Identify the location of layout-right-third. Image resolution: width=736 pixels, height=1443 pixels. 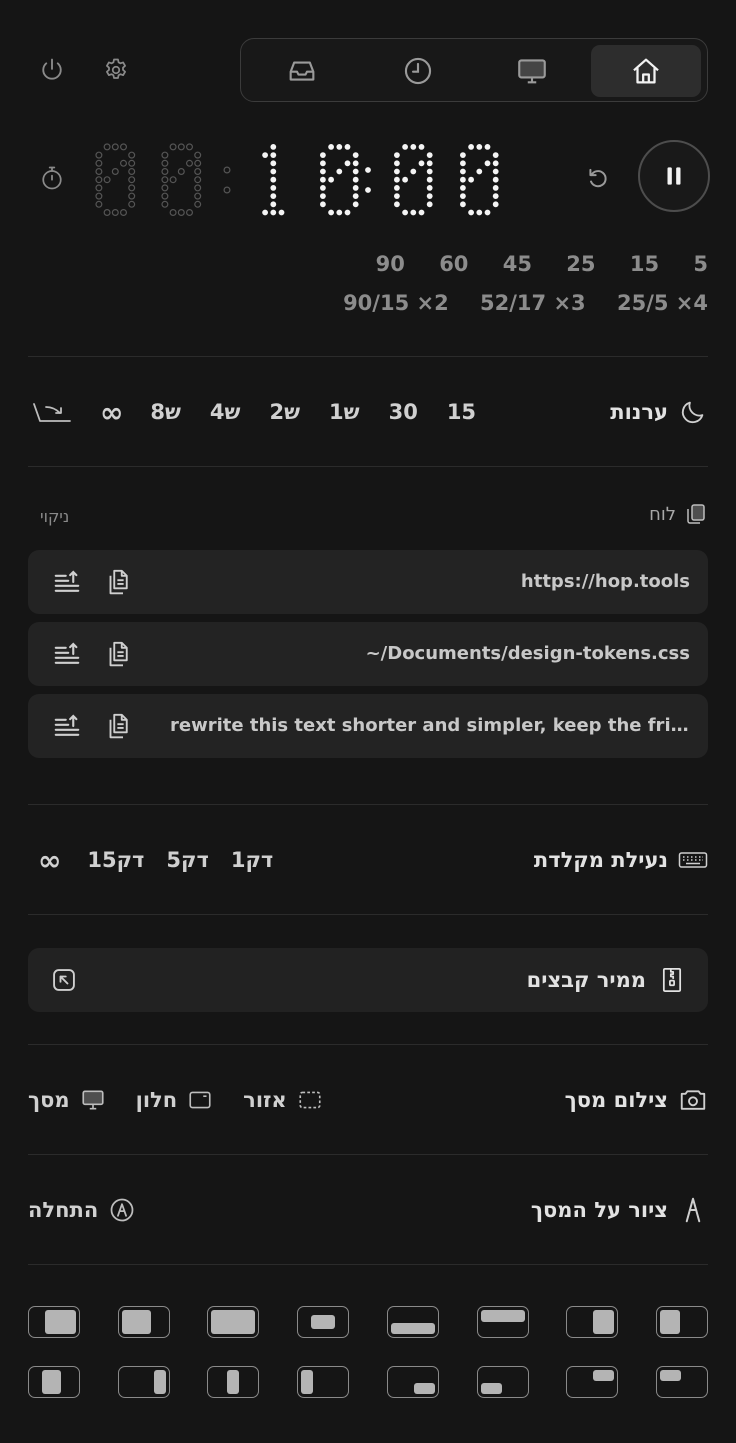
(144, 1382).